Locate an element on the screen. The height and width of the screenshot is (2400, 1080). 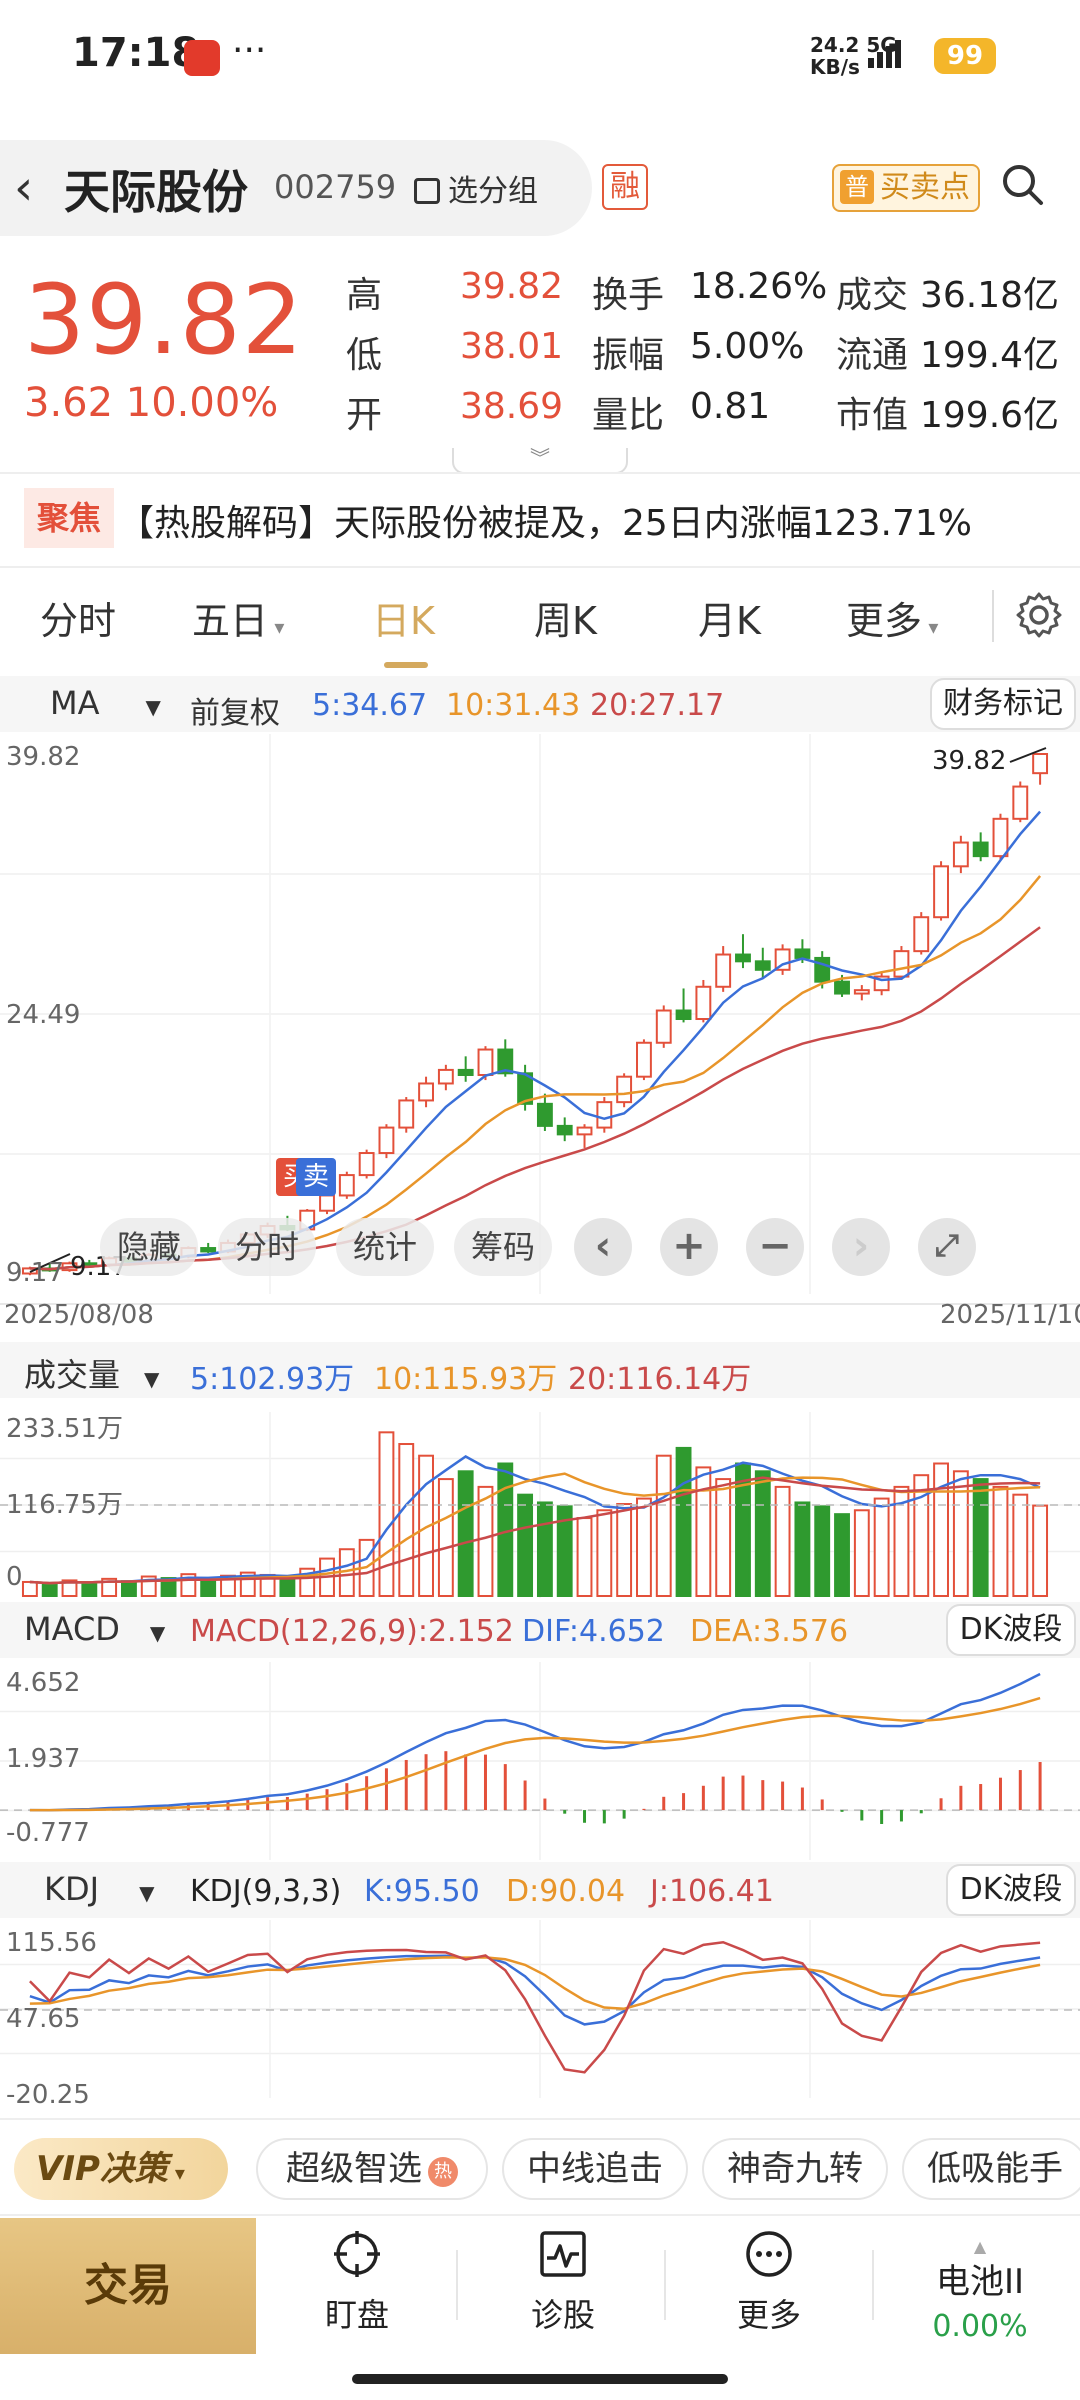
chips-button: 筹码 is located at coordinates (503, 1247).